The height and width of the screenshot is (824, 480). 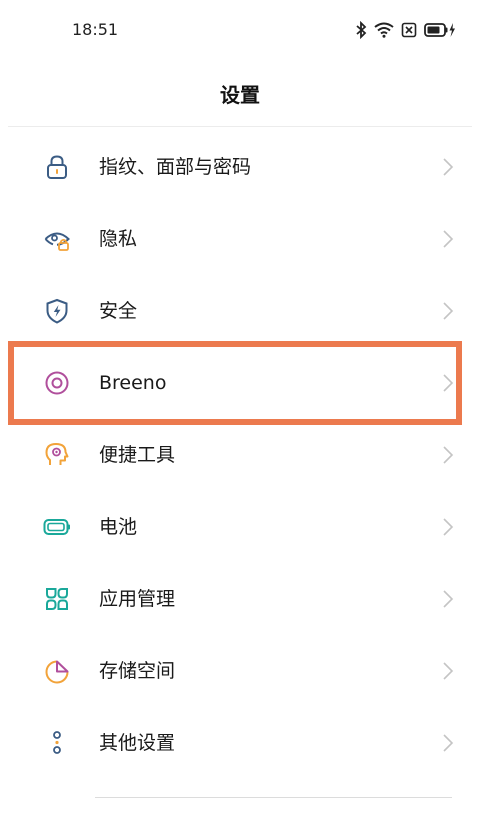 I want to click on app-management-icon, so click(x=57, y=599).